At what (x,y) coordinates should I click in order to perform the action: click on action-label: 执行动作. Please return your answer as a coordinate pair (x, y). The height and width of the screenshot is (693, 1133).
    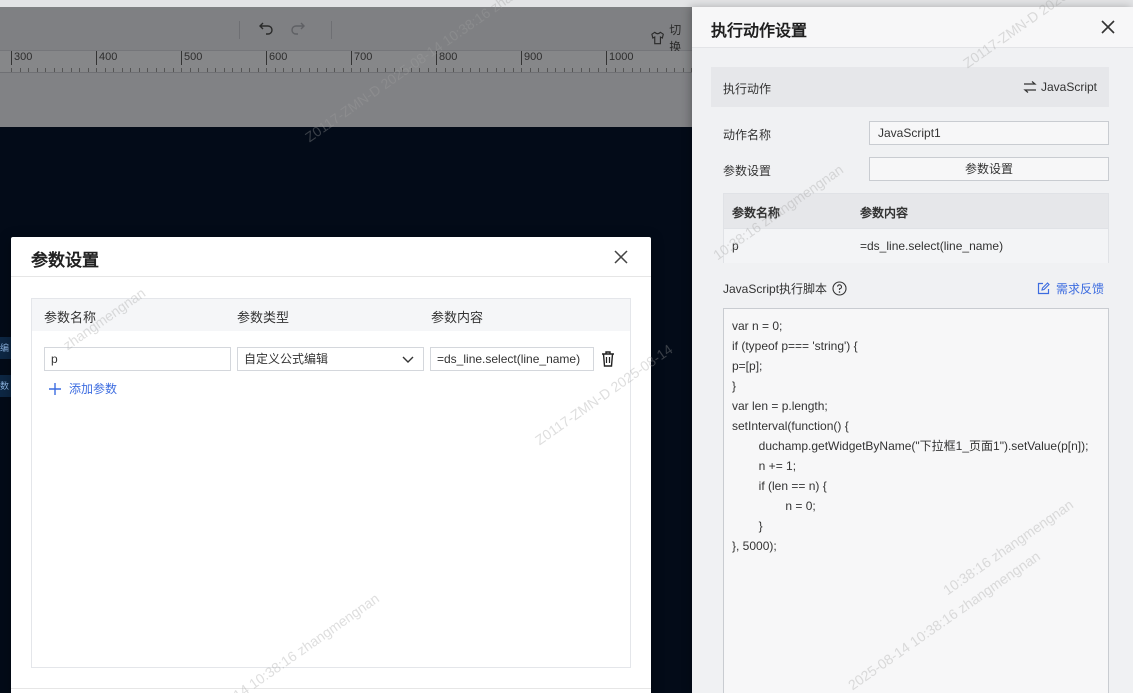
    Looking at the image, I should click on (747, 89).